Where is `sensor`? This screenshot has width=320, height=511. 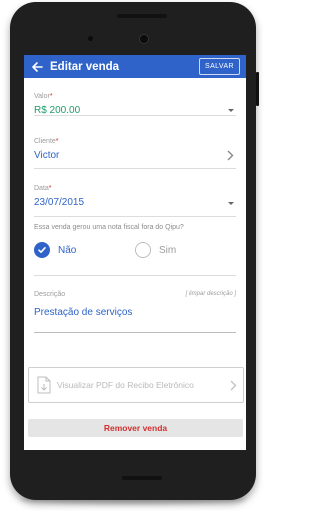
sensor is located at coordinates (90, 38).